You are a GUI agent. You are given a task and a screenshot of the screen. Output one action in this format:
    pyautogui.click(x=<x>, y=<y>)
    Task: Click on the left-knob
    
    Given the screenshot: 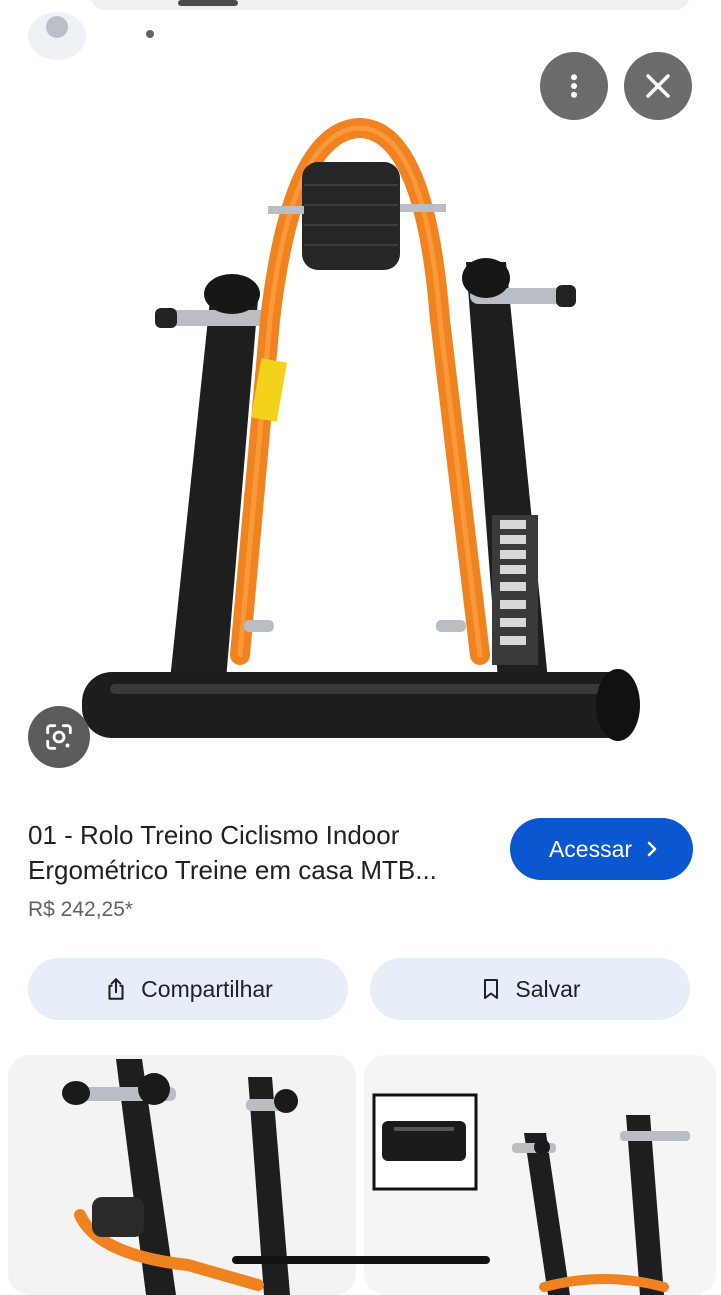 What is the action you would take?
    pyautogui.click(x=232, y=294)
    